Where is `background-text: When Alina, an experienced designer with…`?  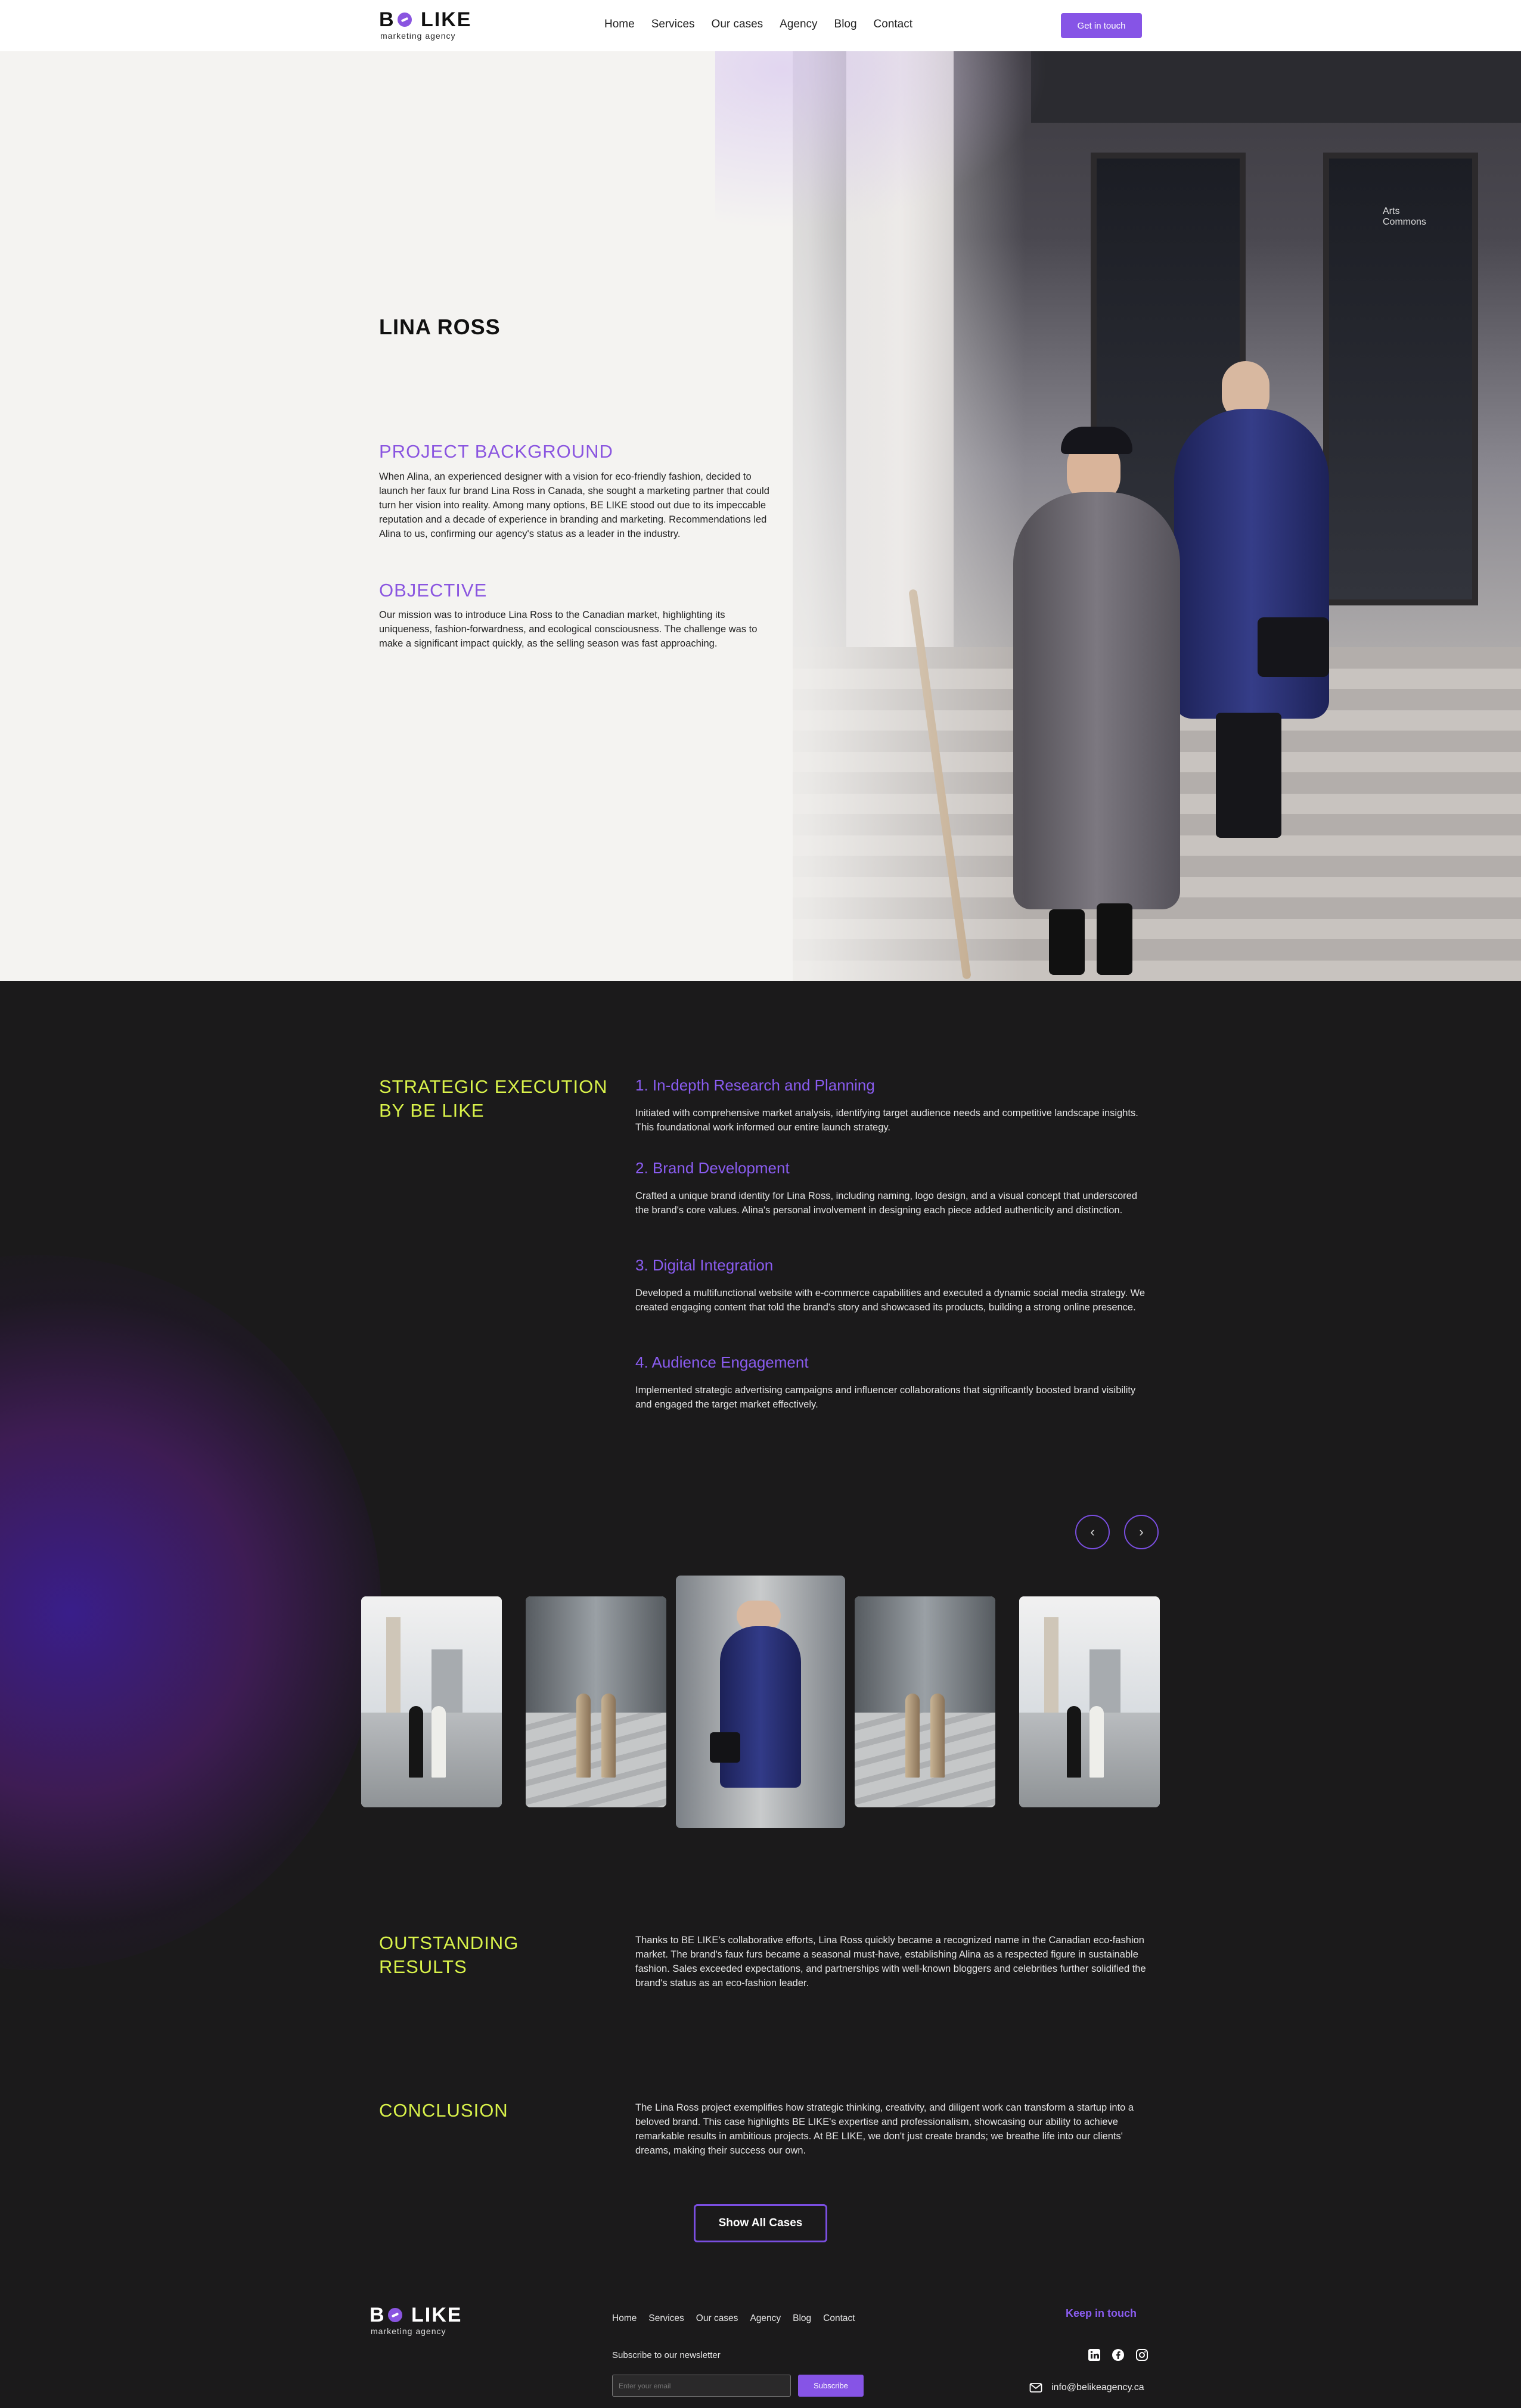
background-text: When Alina, an experienced designer with… is located at coordinates (574, 505).